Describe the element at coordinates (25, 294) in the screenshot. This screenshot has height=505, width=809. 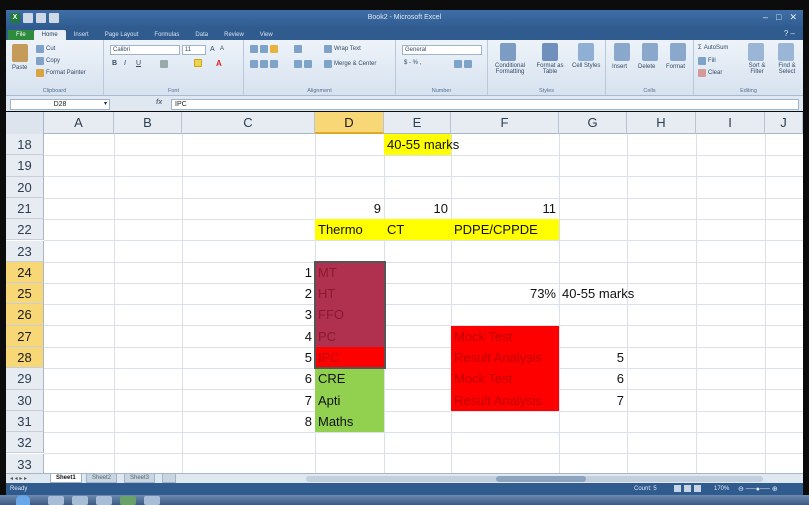
I see `row-header-25: 25` at that location.